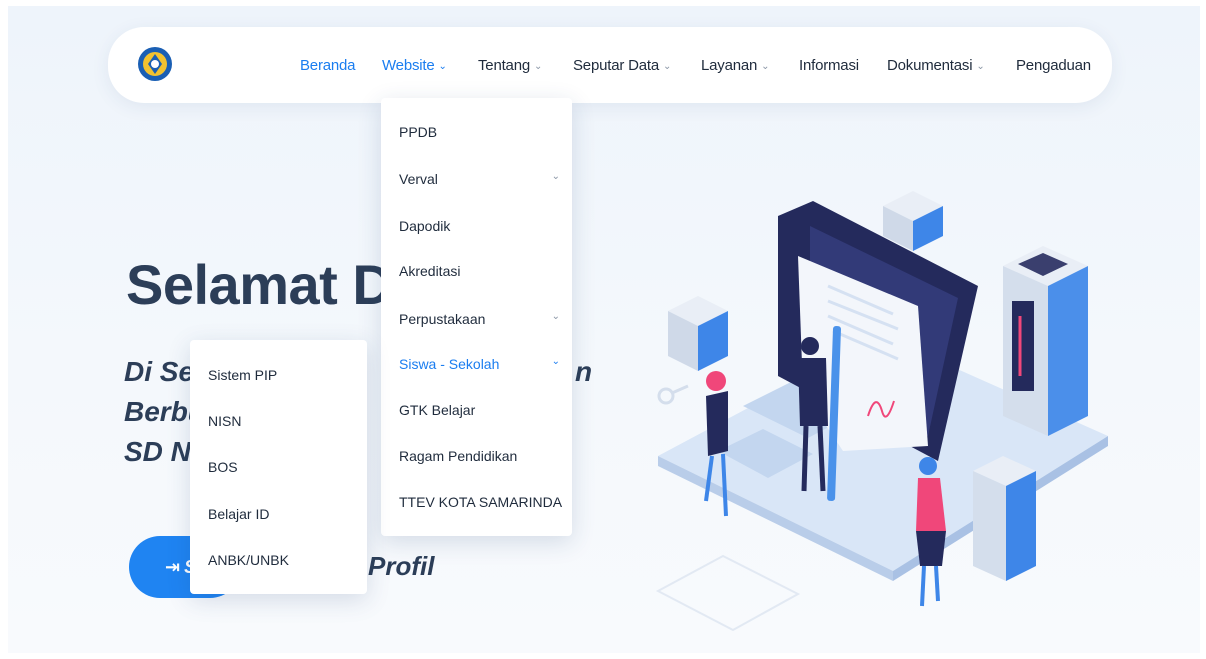 Image resolution: width=1206 pixels, height=659 pixels. I want to click on nav-dokumentasi: Dokumentasi ⌄, so click(936, 65).